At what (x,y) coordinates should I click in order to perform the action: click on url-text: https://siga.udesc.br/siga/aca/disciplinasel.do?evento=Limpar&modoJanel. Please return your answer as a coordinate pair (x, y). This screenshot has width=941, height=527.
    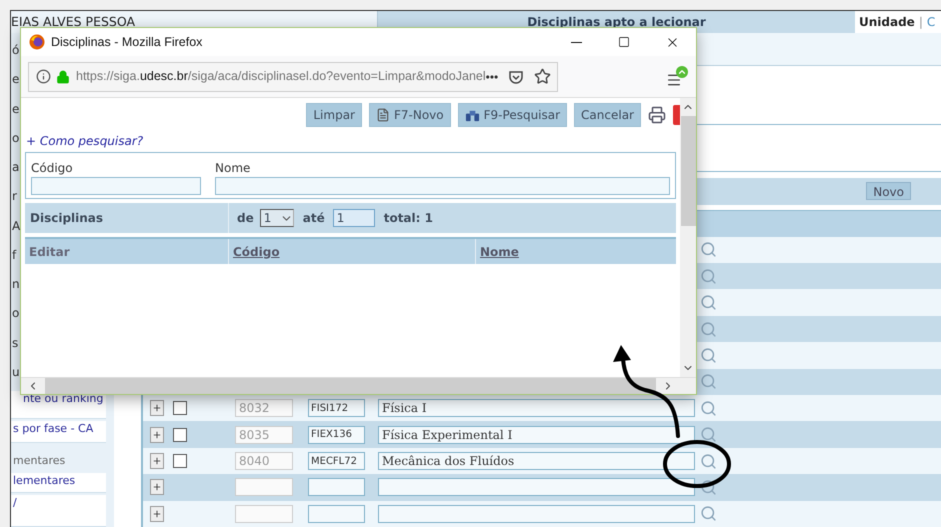
    Looking at the image, I should click on (281, 77).